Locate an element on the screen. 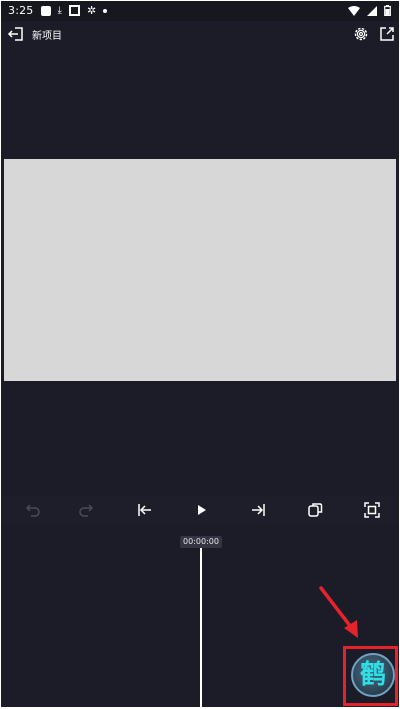 Image resolution: width=400 pixels, height=709 pixels. signal-icon is located at coordinates (372, 10).